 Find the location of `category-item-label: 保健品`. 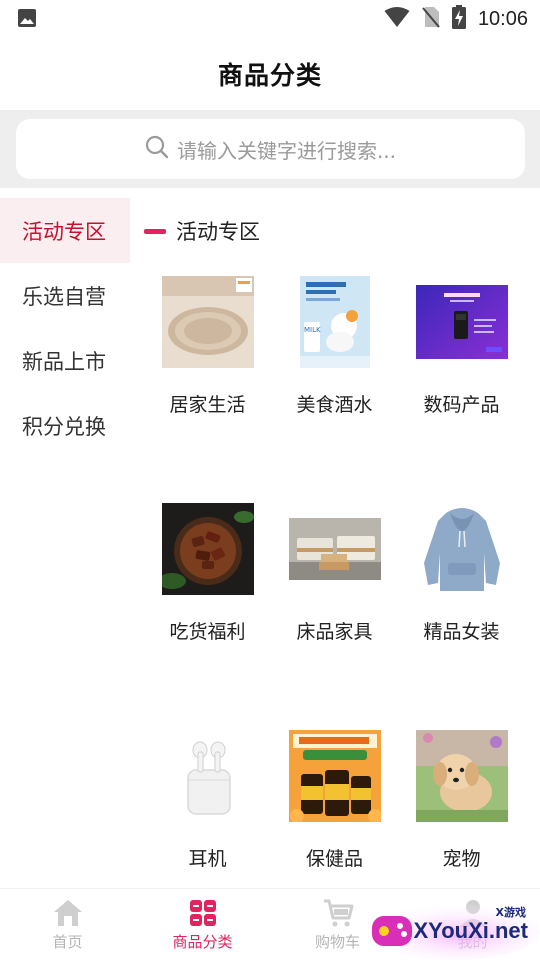

category-item-label: 保健品 is located at coordinates (334, 859).